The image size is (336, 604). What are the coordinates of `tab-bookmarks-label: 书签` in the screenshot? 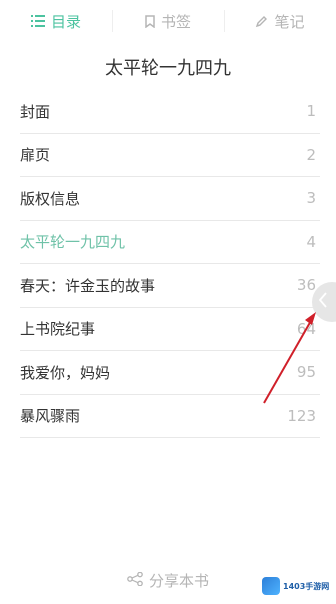 It's located at (175, 21).